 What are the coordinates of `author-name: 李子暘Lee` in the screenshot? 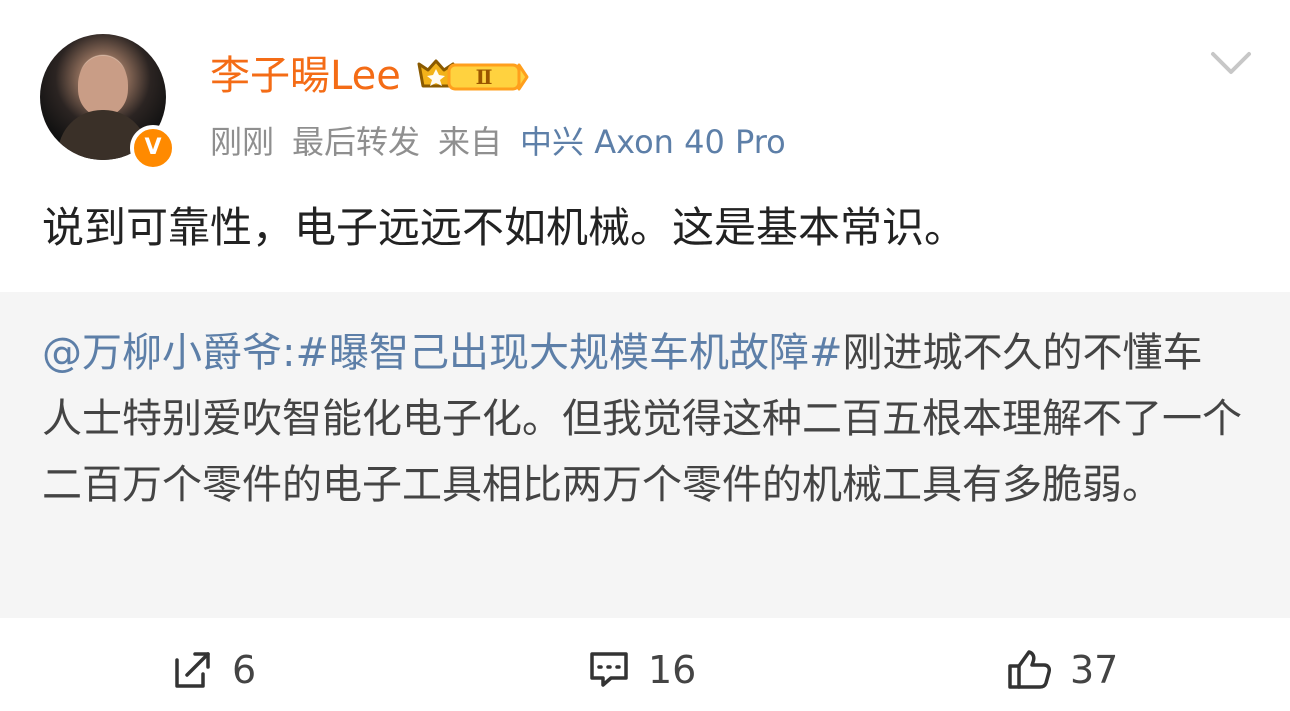 It's located at (305, 76).